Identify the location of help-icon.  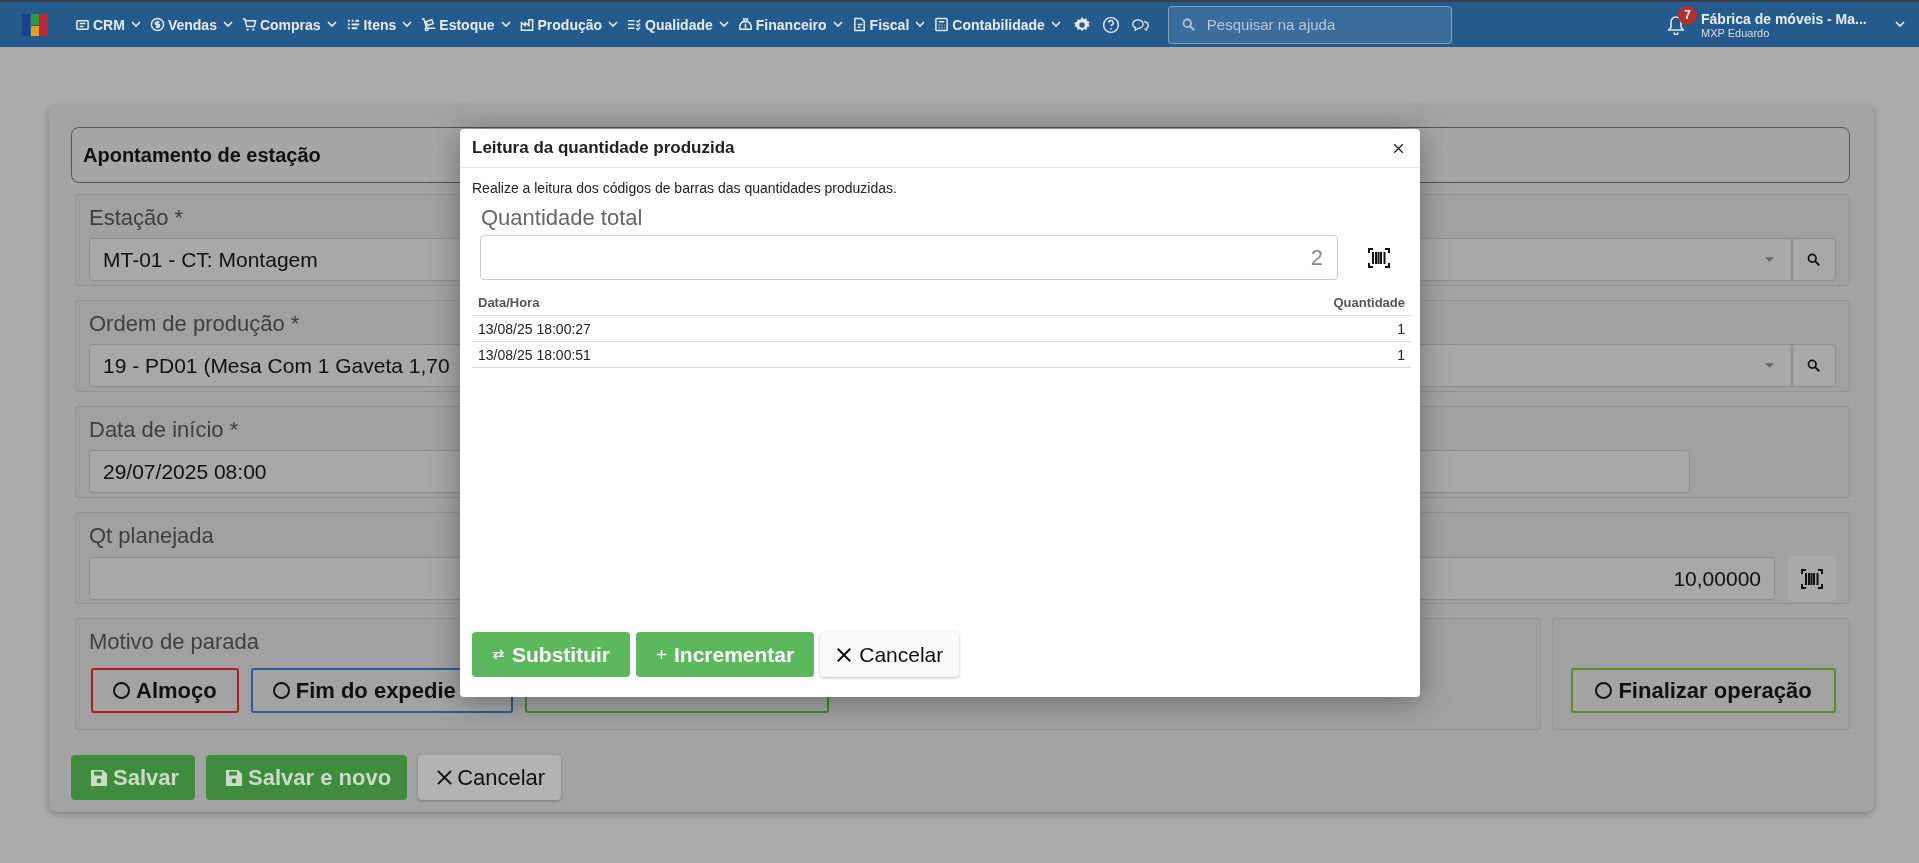
(1110, 24).